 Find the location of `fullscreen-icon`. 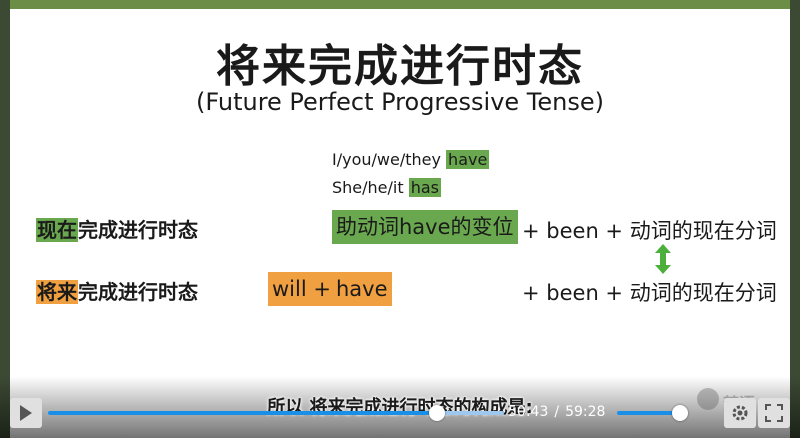

fullscreen-icon is located at coordinates (774, 413).